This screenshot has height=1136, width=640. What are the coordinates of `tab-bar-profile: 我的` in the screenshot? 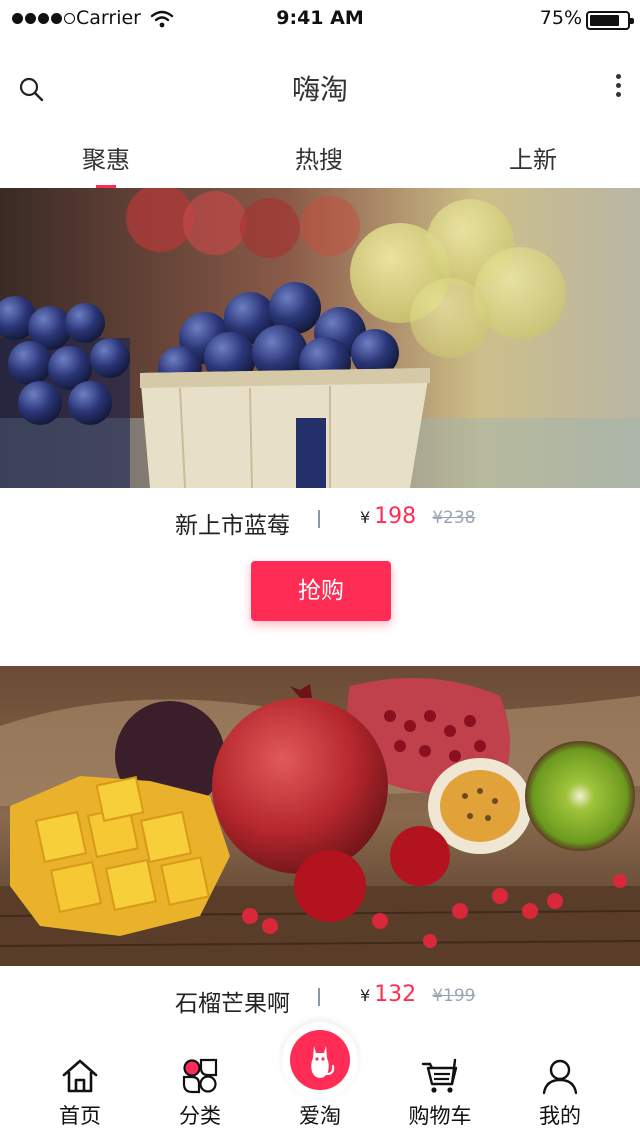 It's located at (560, 1088).